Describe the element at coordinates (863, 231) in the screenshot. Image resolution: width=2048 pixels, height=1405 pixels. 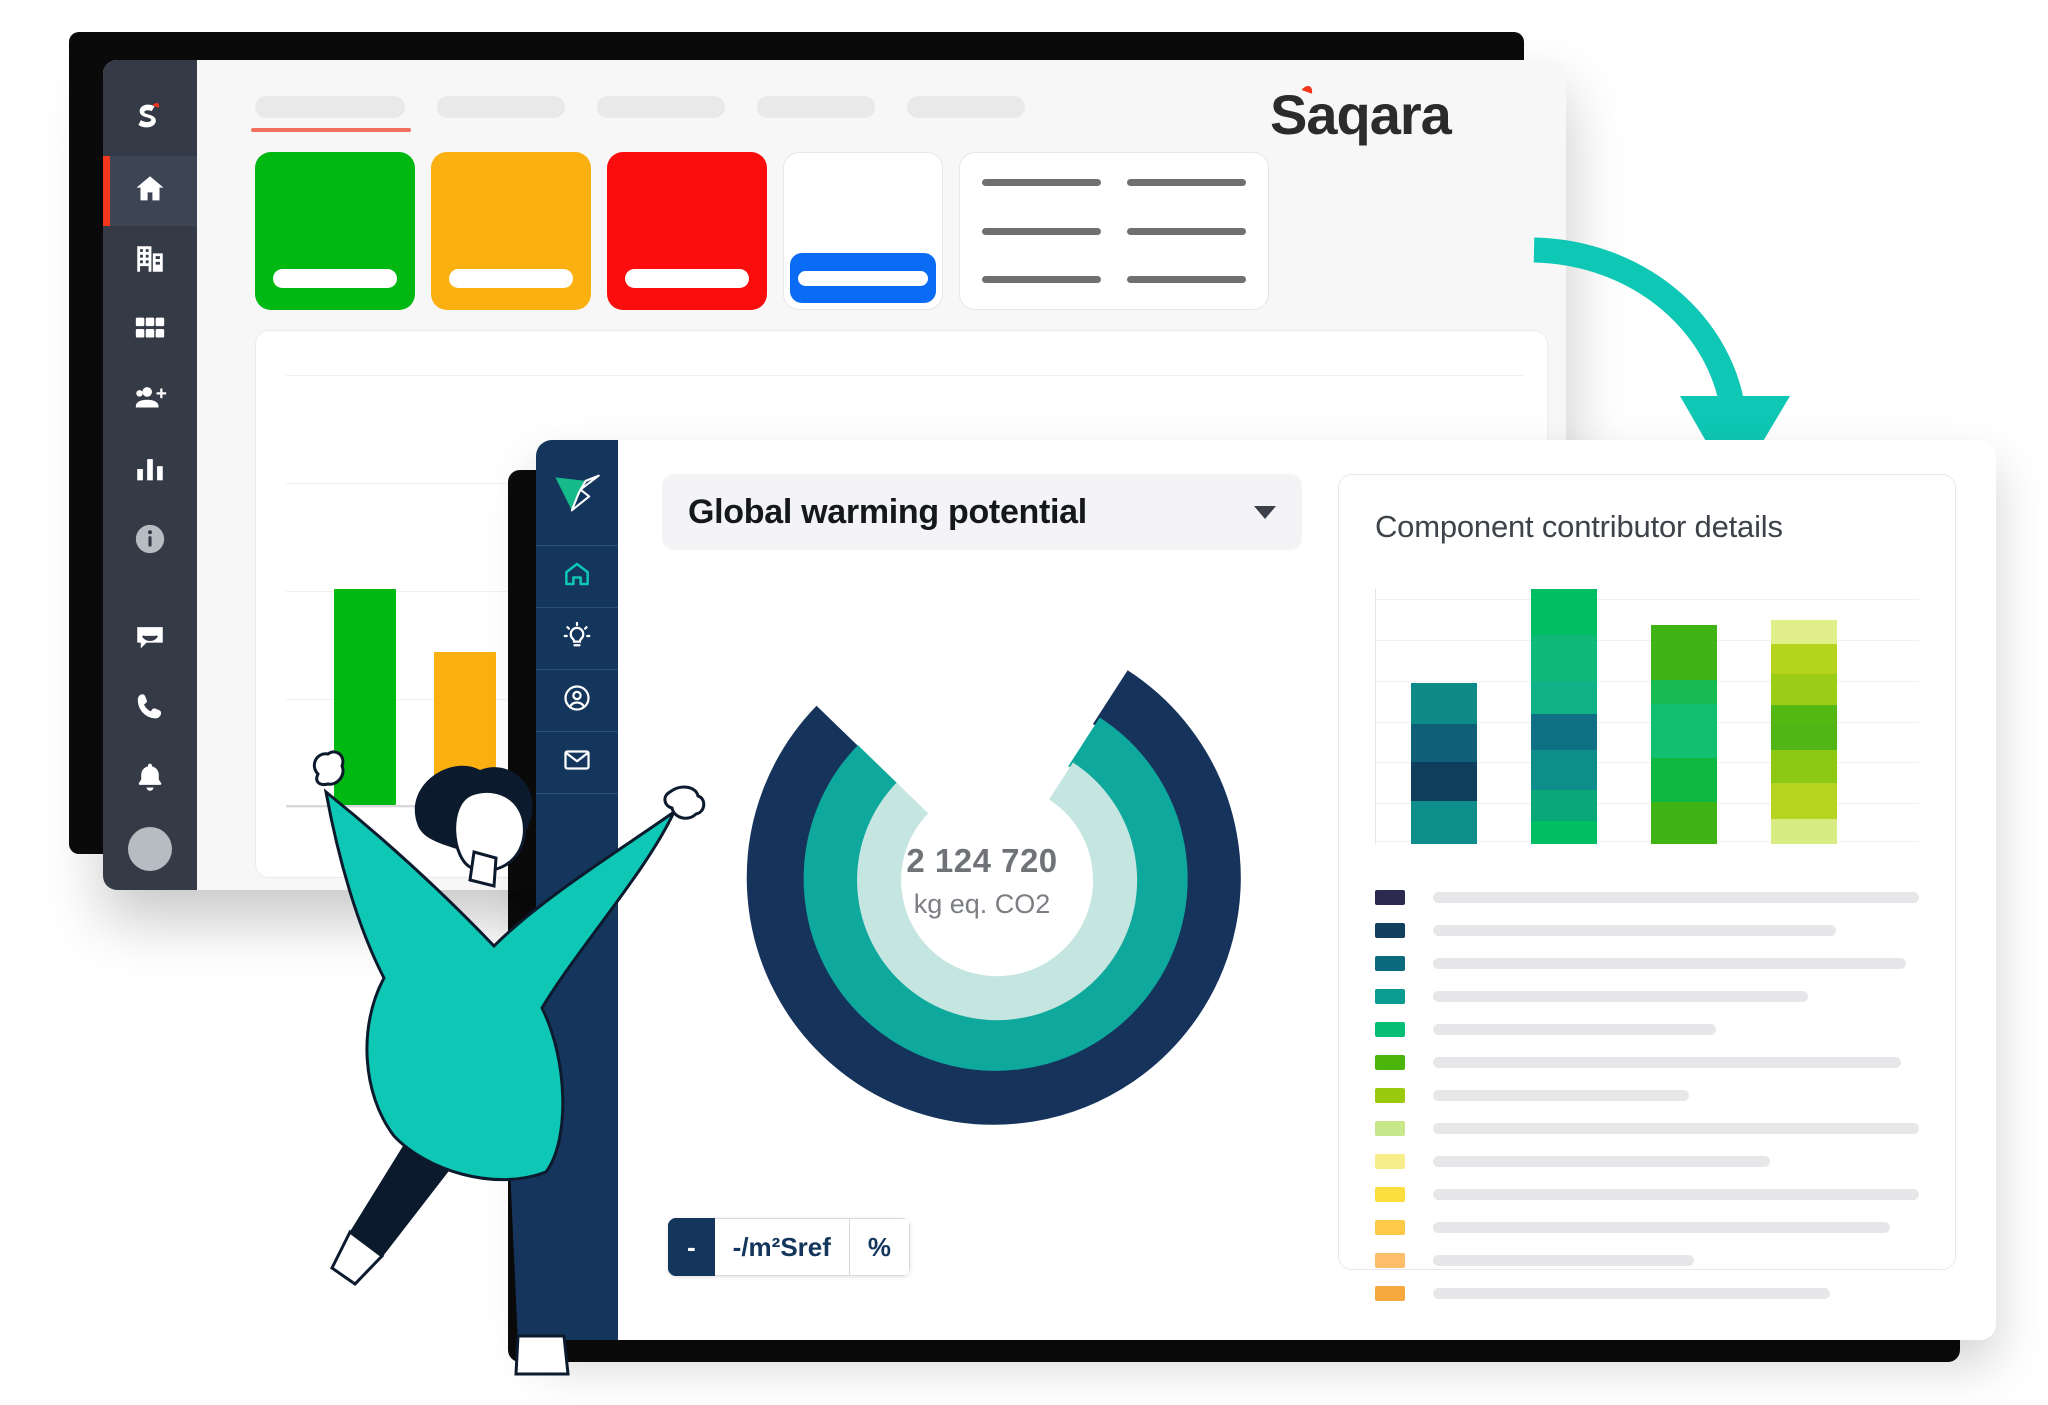
I see `kpi-card-action` at that location.